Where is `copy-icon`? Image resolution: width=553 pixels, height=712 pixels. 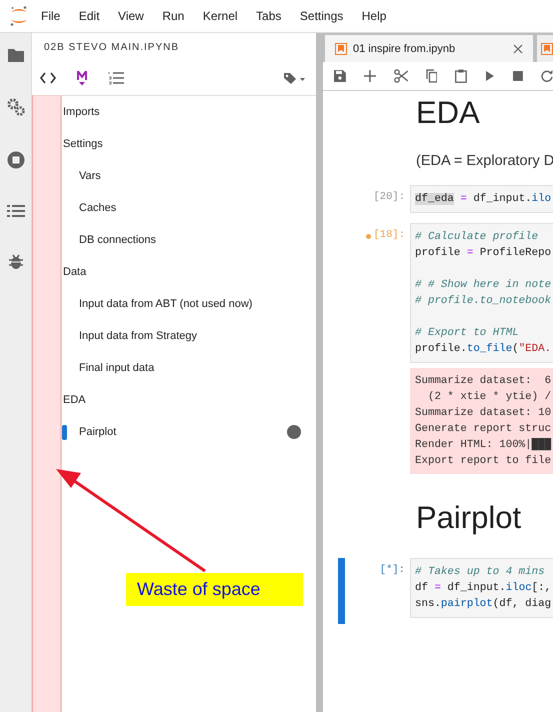 copy-icon is located at coordinates (432, 76).